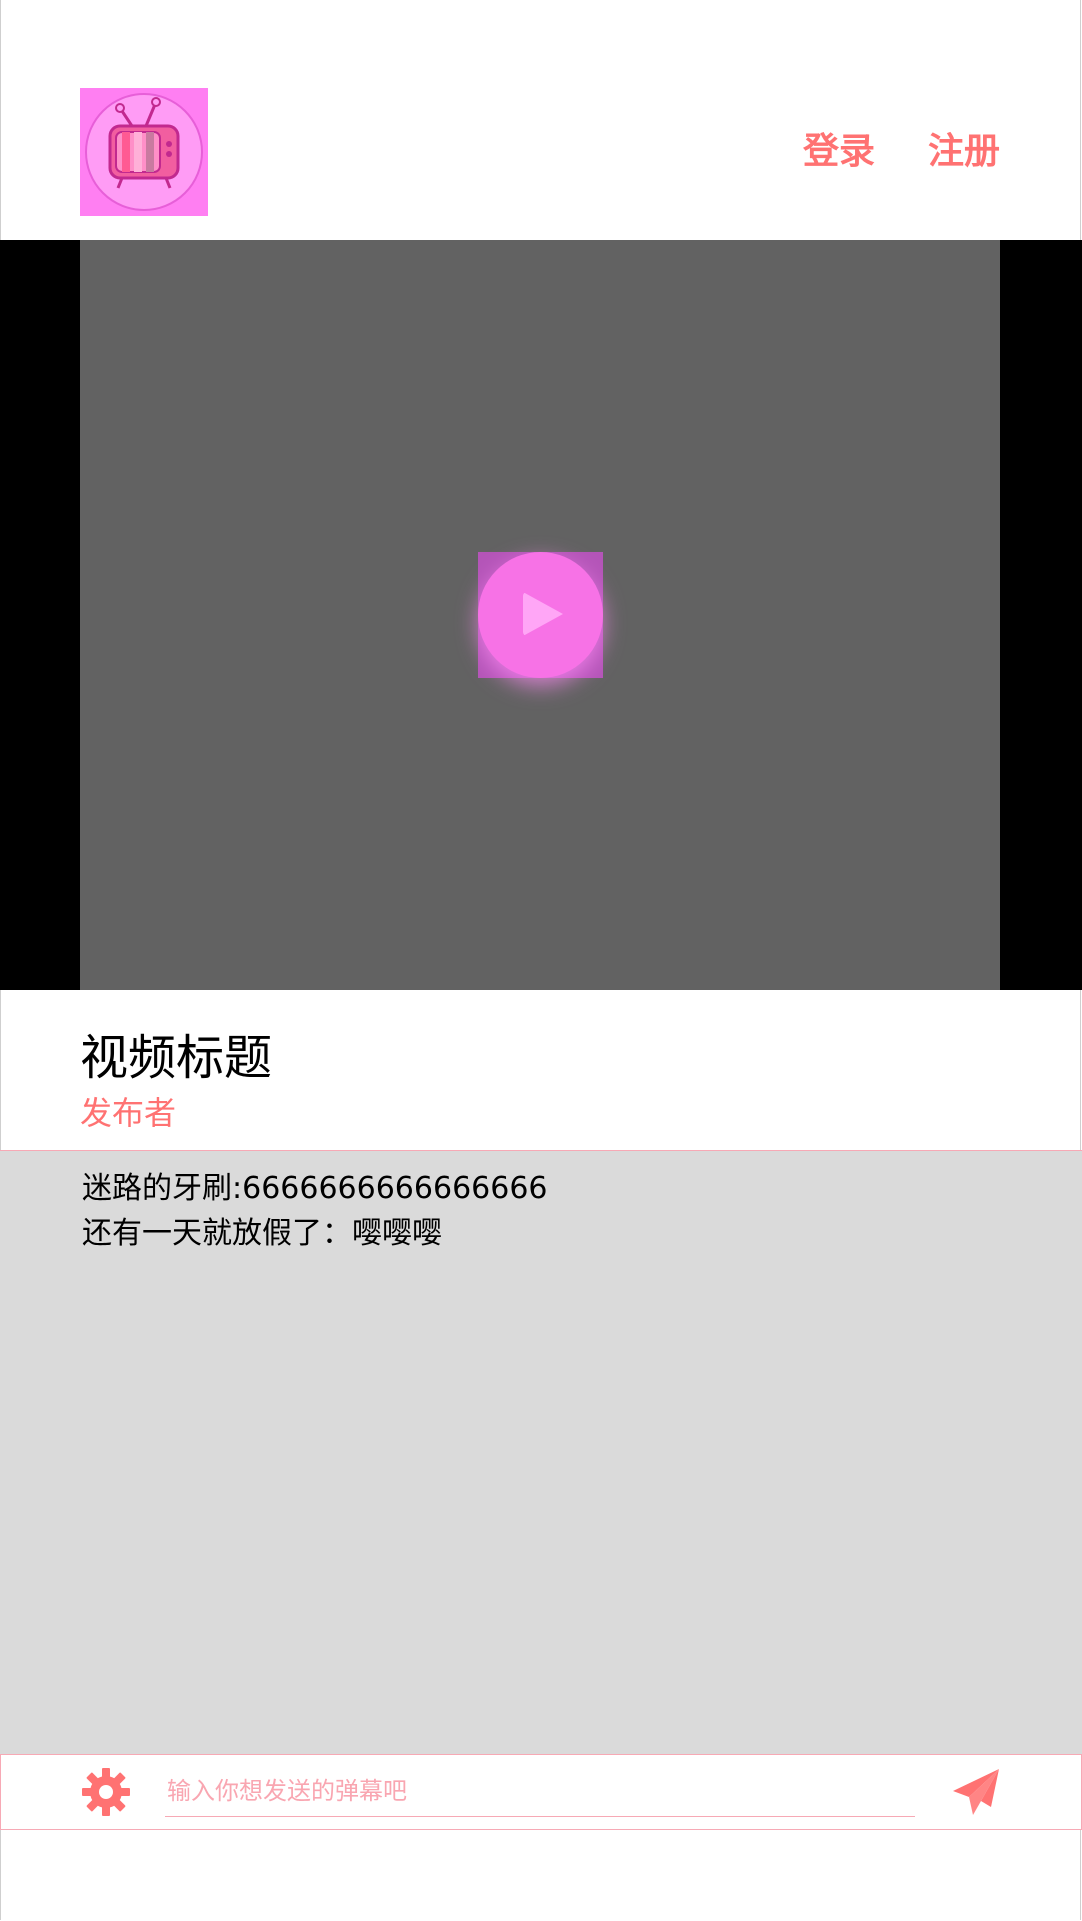  Describe the element at coordinates (144, 152) in the screenshot. I see `tv-logo-icon` at that location.